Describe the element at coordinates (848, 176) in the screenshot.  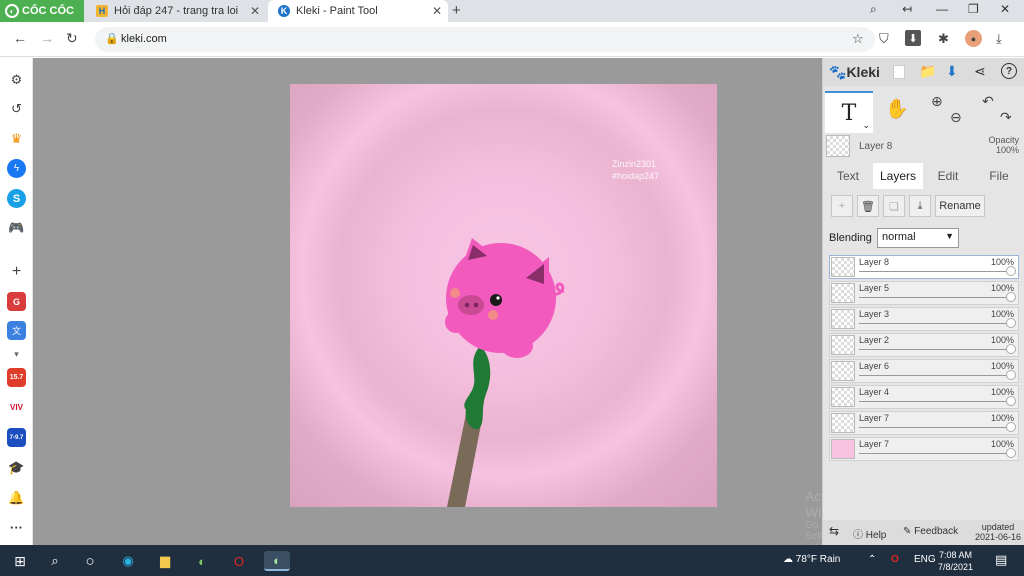
I see `tab-text: Text` at that location.